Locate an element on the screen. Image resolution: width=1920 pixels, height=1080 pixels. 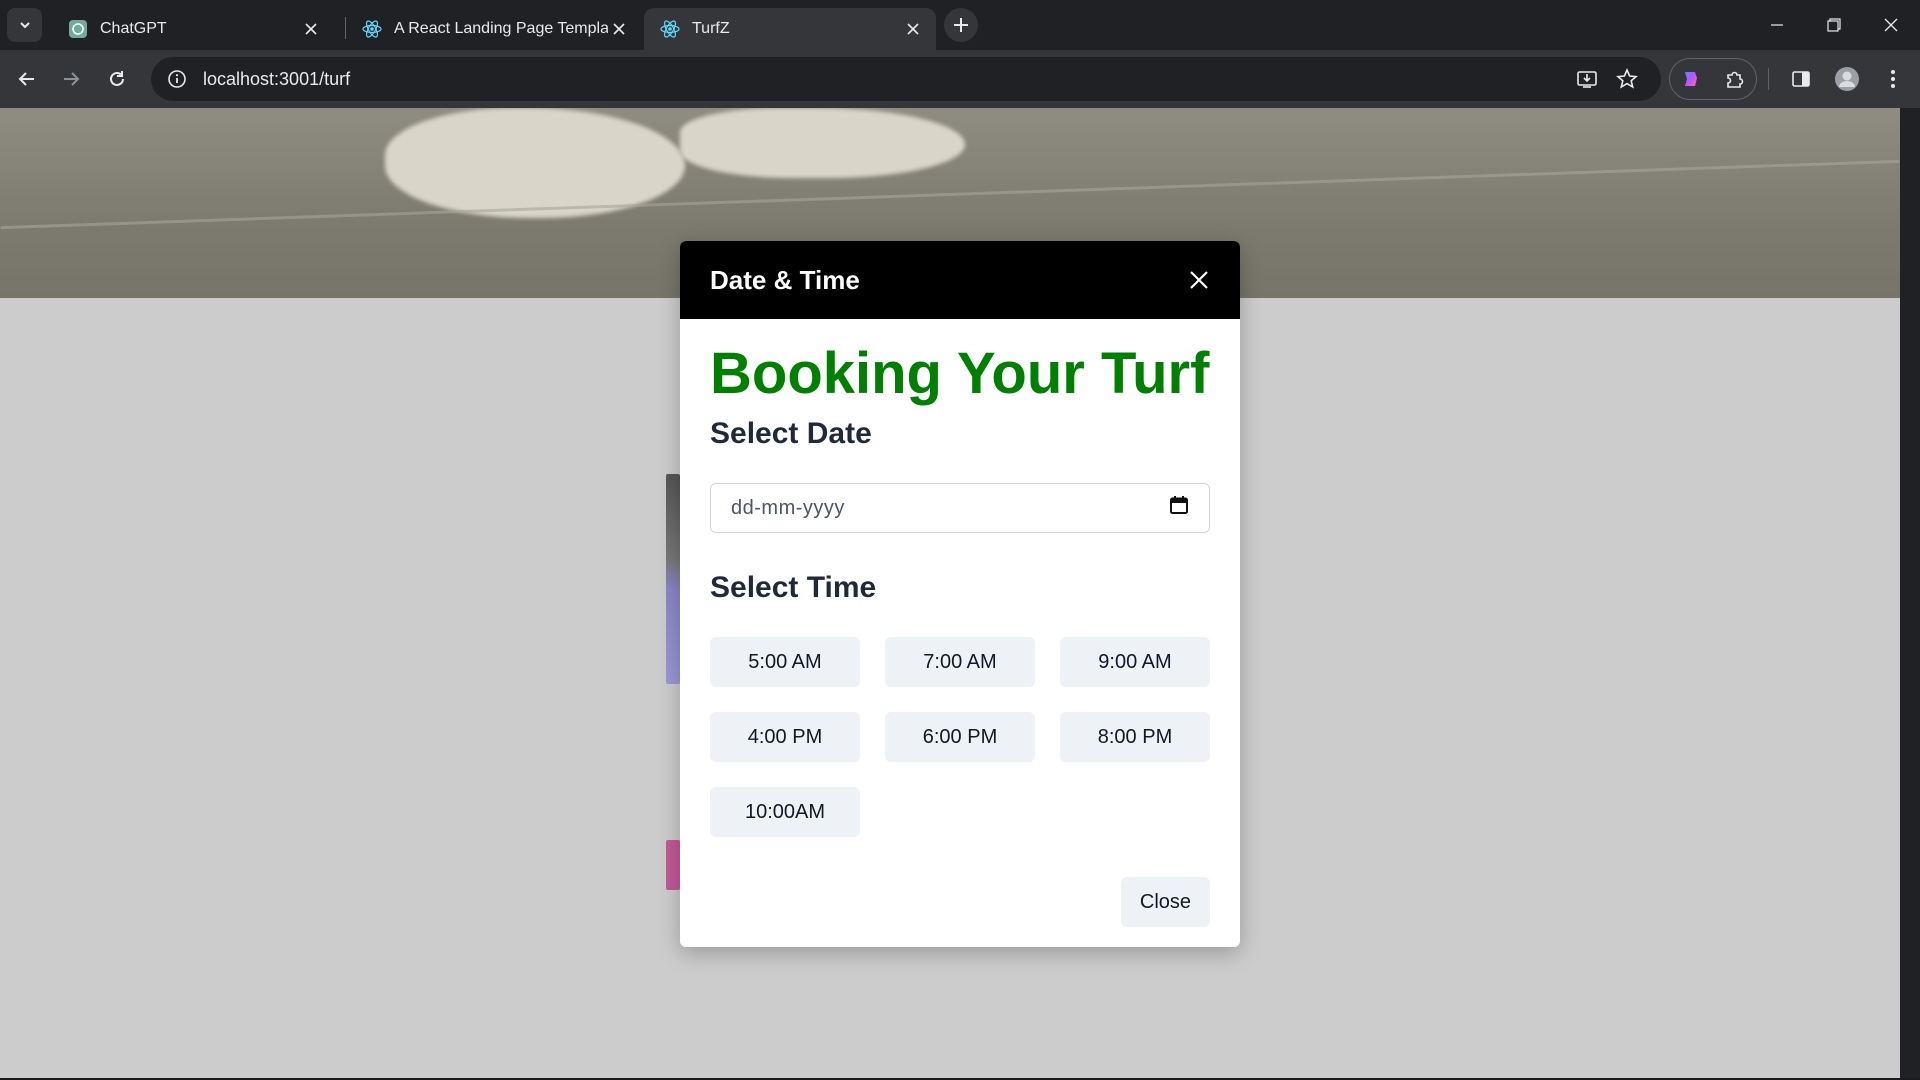
window-close-button is located at coordinates (1891, 25).